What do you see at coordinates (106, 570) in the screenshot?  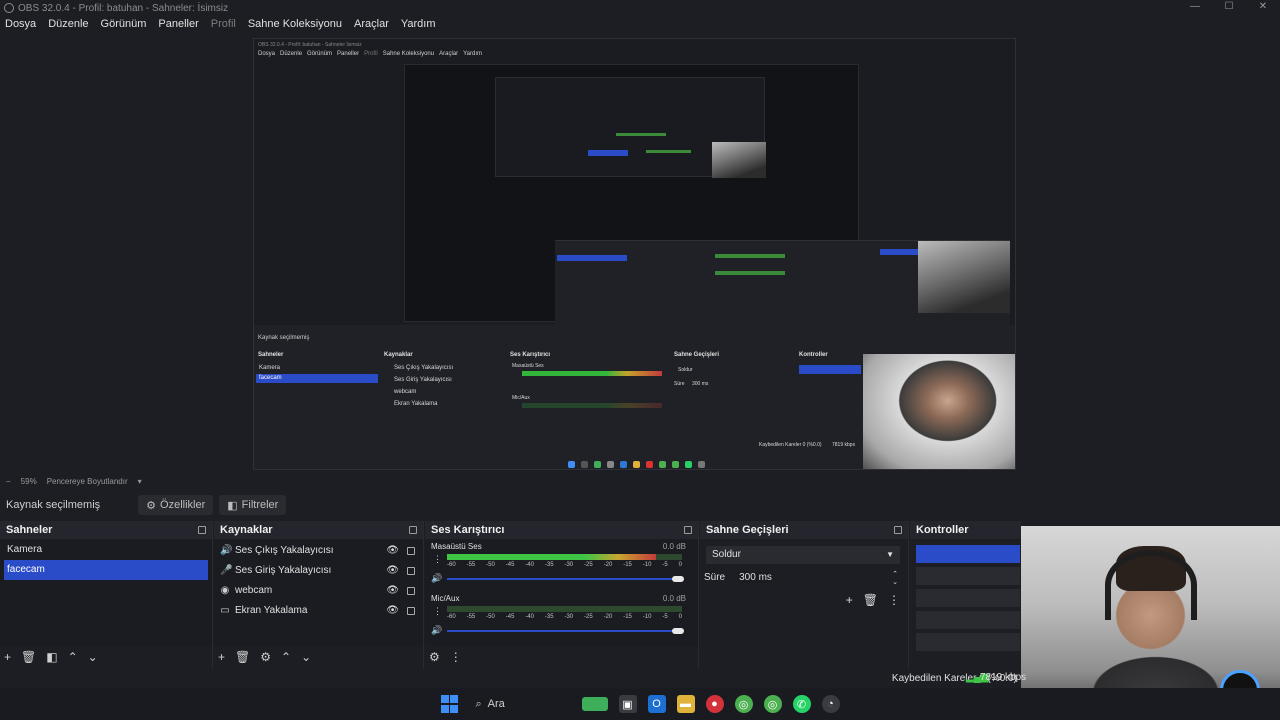 I see `scene-item-facecam: facecam` at bounding box center [106, 570].